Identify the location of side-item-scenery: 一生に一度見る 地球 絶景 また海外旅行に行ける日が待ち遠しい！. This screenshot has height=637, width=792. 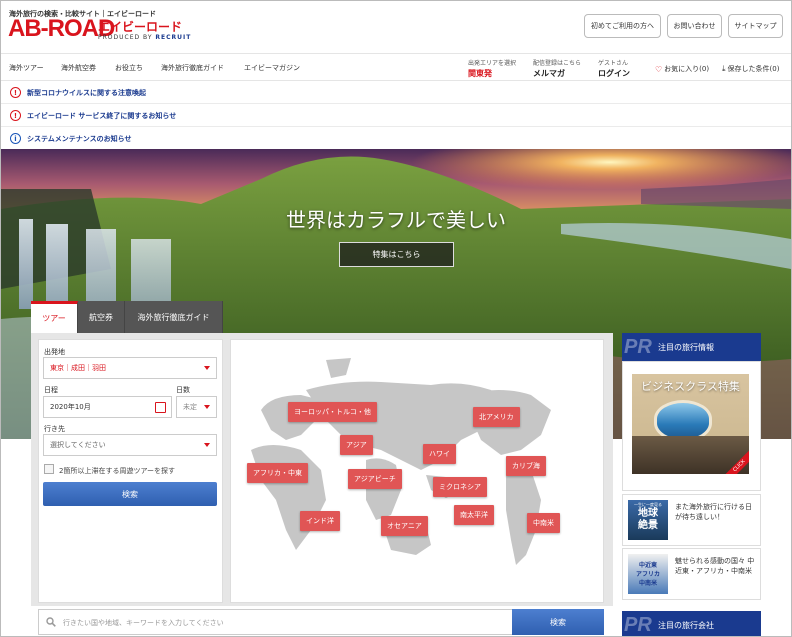
(691, 520).